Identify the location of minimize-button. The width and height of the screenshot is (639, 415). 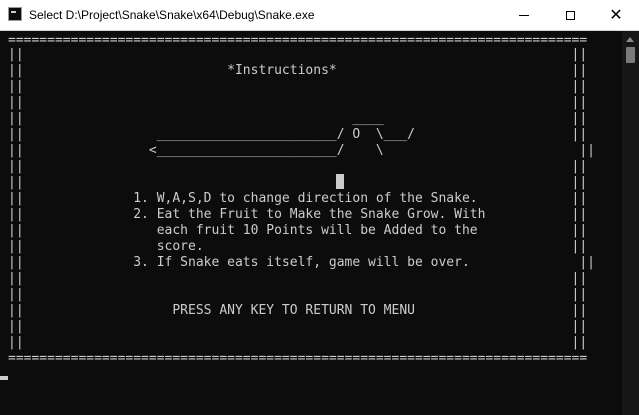
(524, 15).